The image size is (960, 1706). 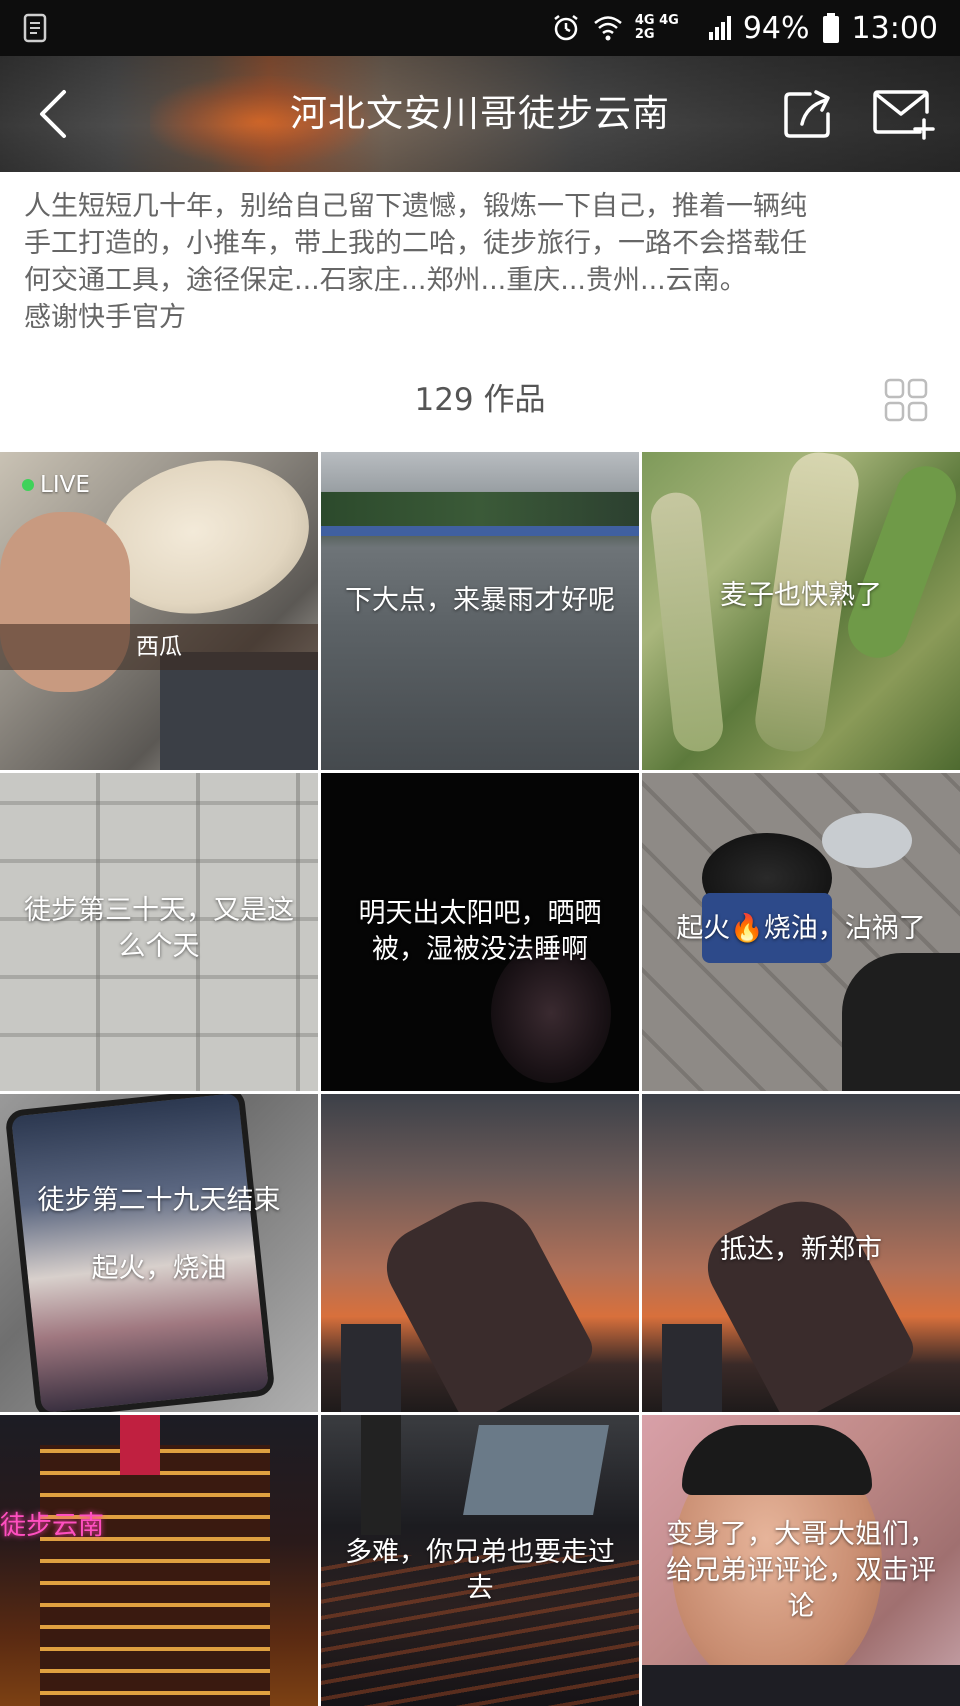 I want to click on network-type-label: 4G 4G 2G, so click(x=656, y=27).